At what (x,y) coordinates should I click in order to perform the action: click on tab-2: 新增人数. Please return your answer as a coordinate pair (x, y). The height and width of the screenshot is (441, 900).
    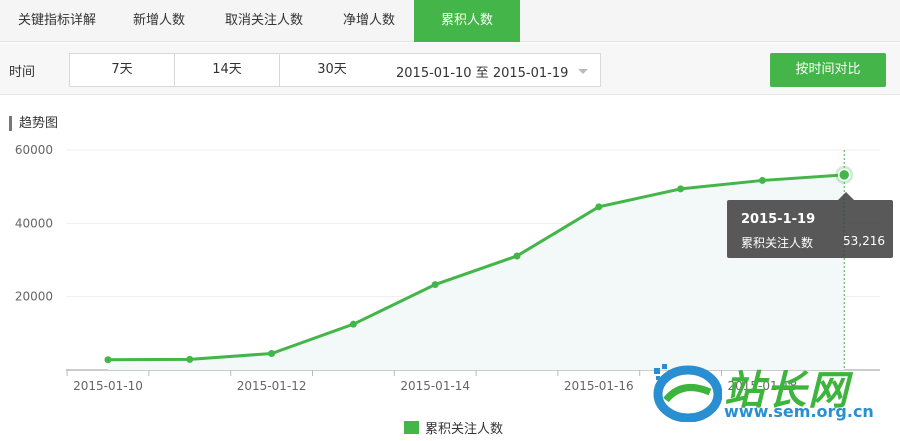
    Looking at the image, I should click on (159, 21).